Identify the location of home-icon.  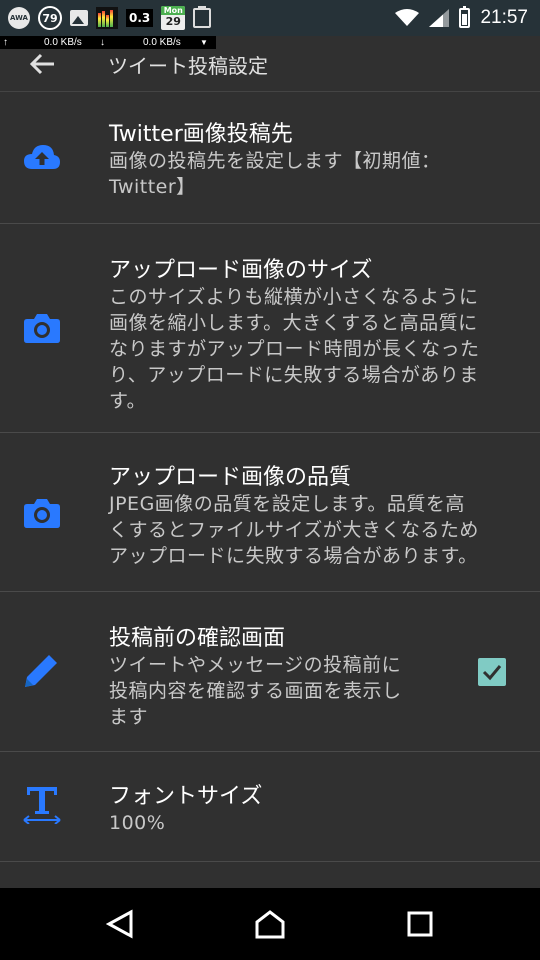
(270, 924).